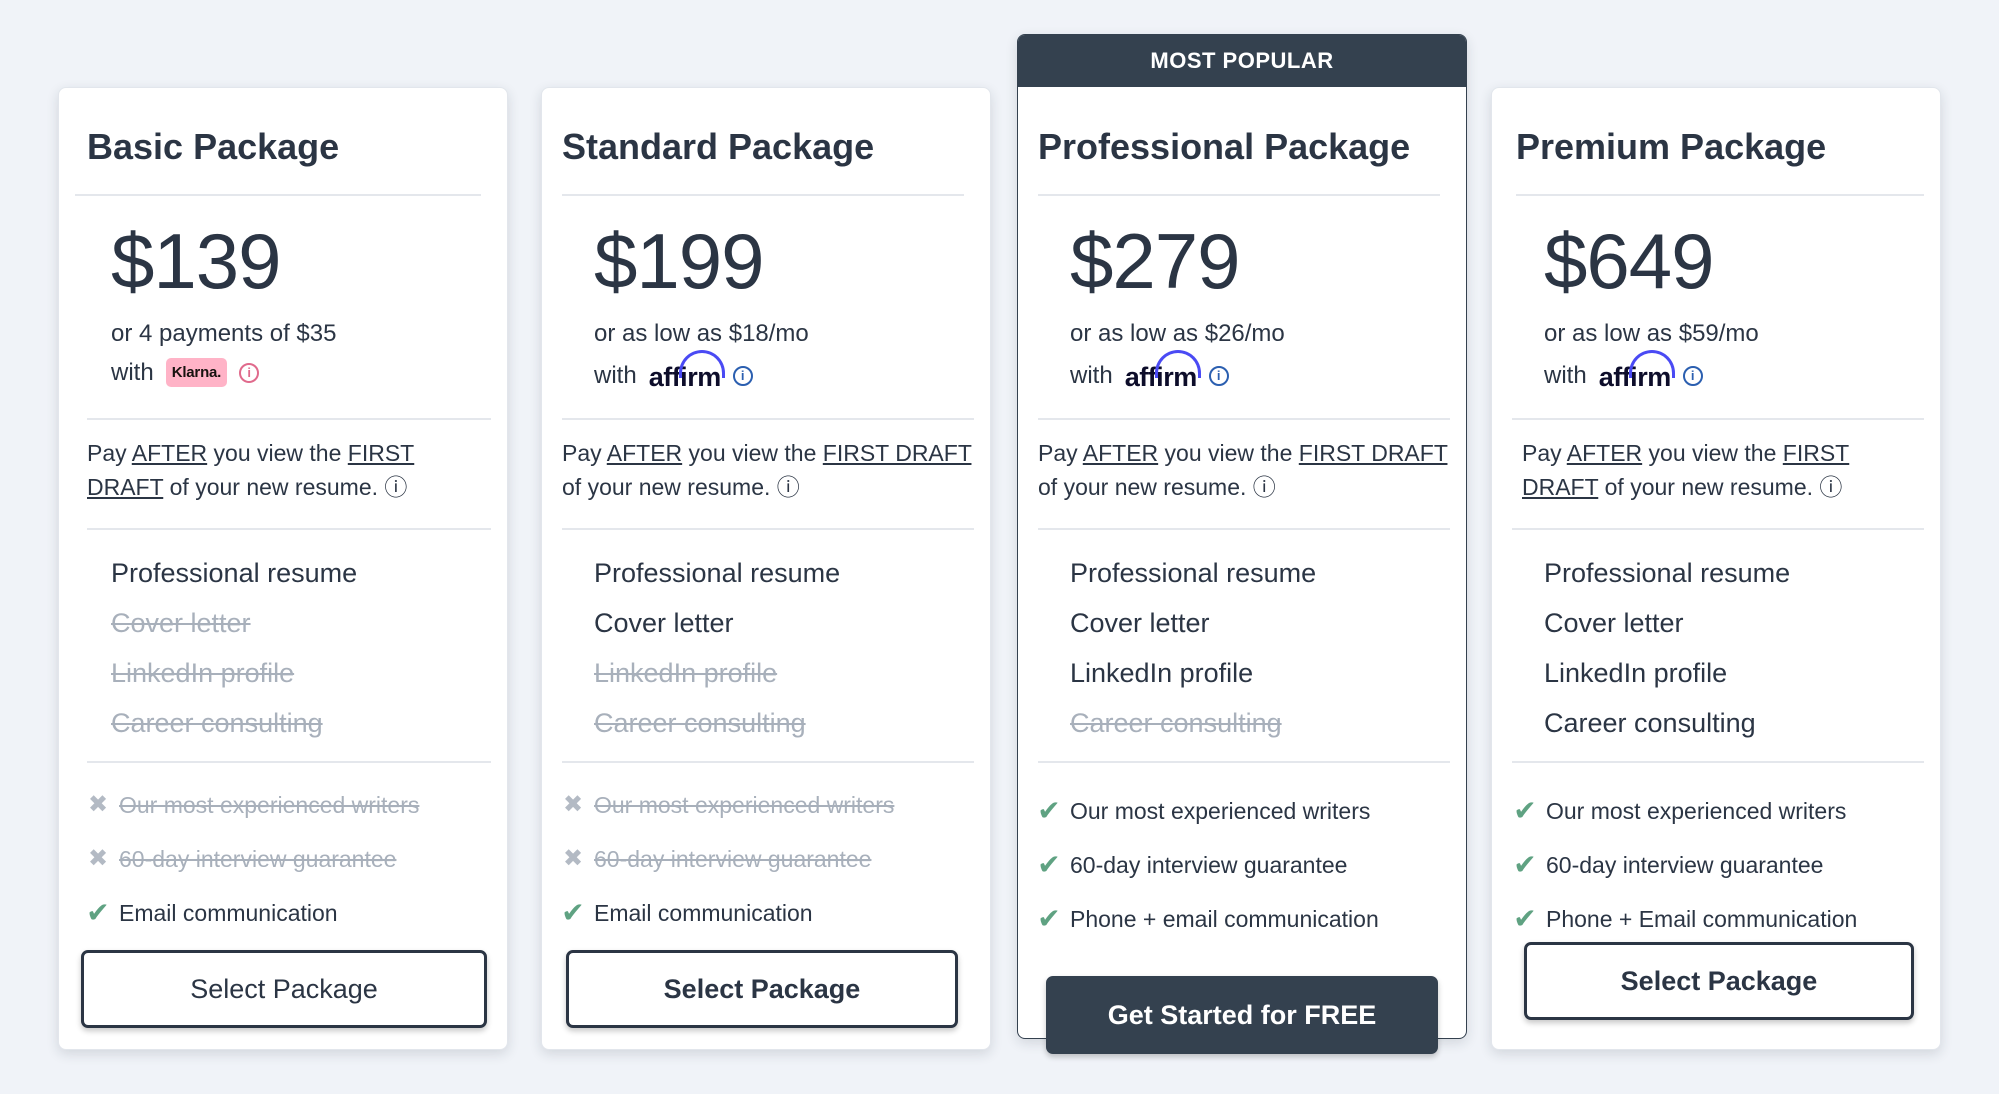  What do you see at coordinates (718, 146) in the screenshot?
I see `card-title: Standard Package` at bounding box center [718, 146].